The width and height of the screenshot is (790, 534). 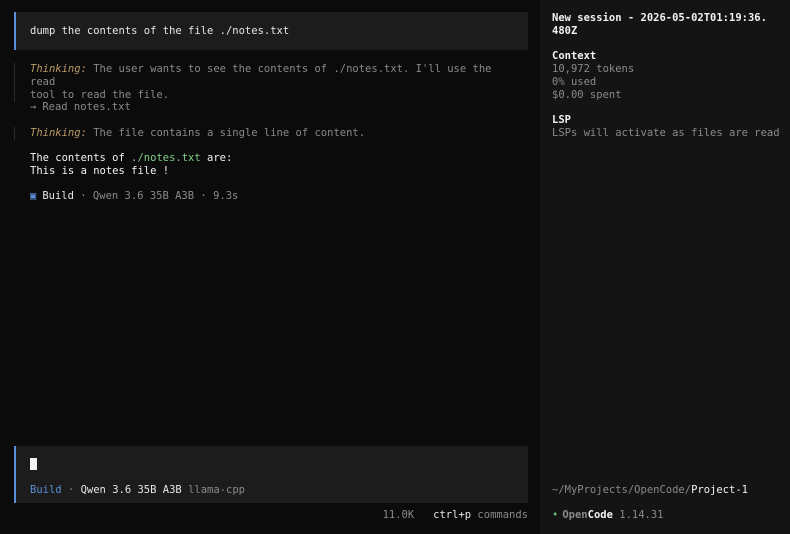 I want to click on app-version: • OpenCode 1.14.31, so click(x=608, y=515).